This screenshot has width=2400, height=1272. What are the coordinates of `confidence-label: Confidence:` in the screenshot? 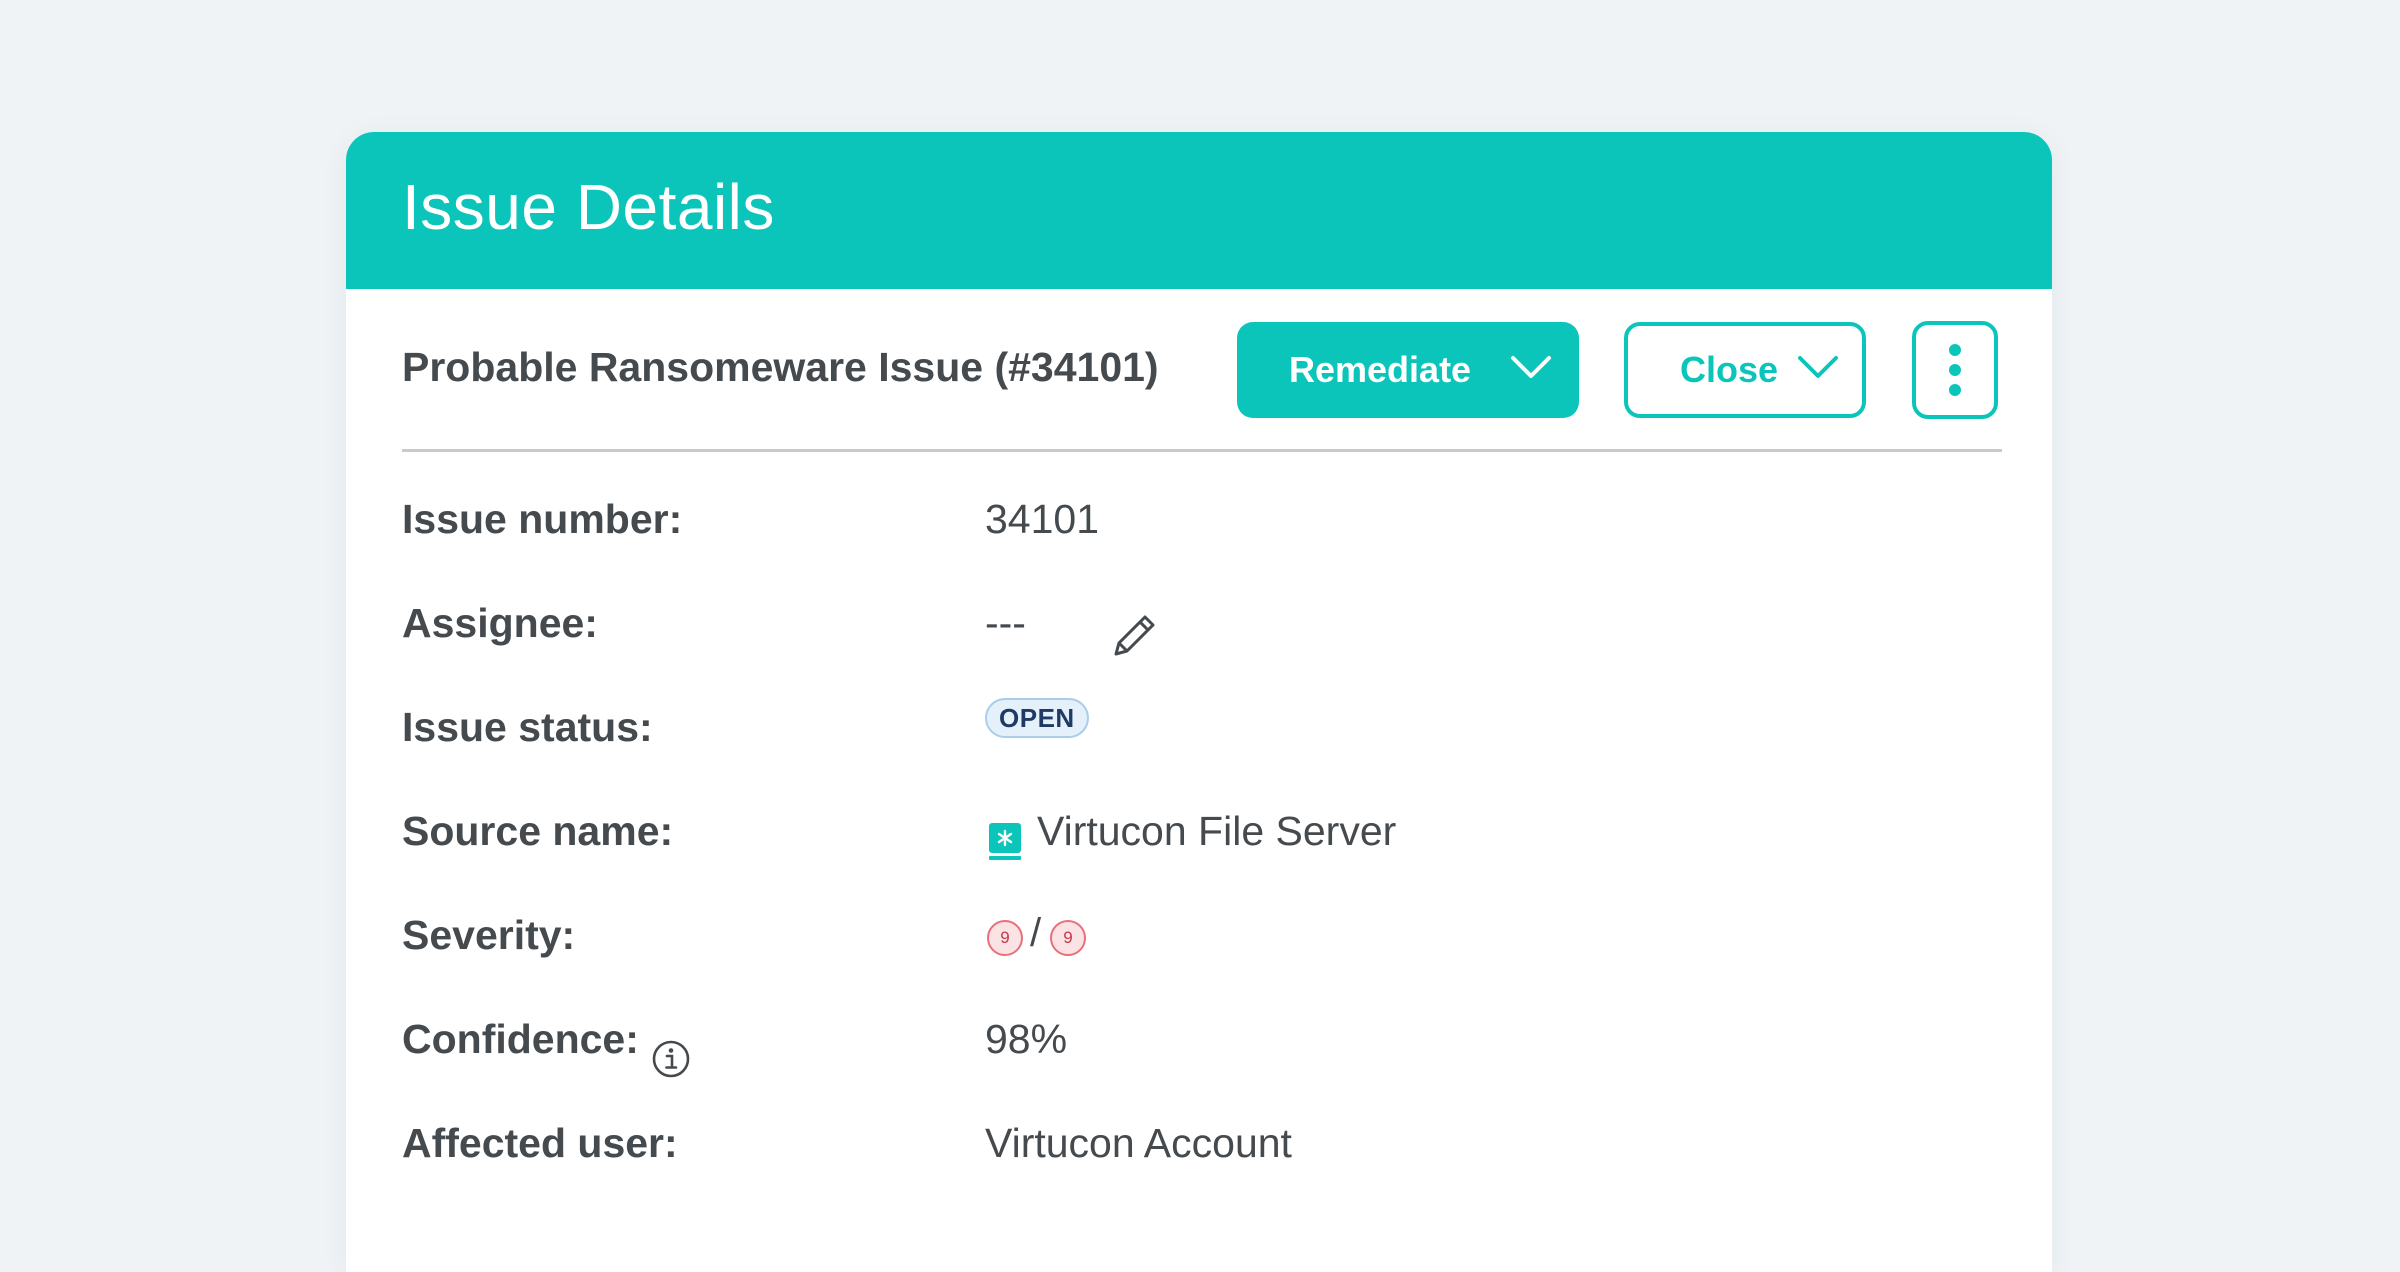 It's located at (520, 1039).